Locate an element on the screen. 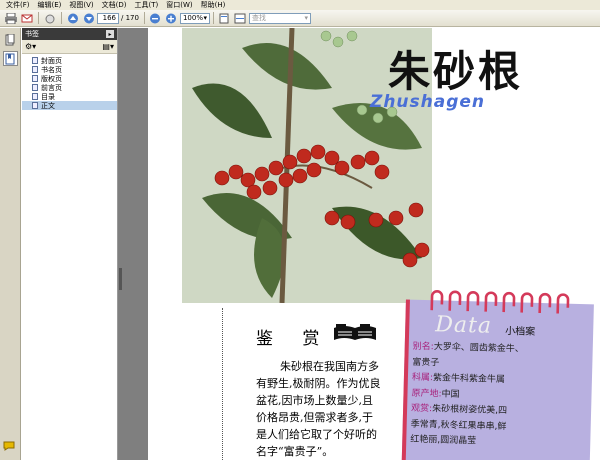 This screenshot has width=600, height=460. bookmark-item-preface: 前言页 is located at coordinates (69, 87).